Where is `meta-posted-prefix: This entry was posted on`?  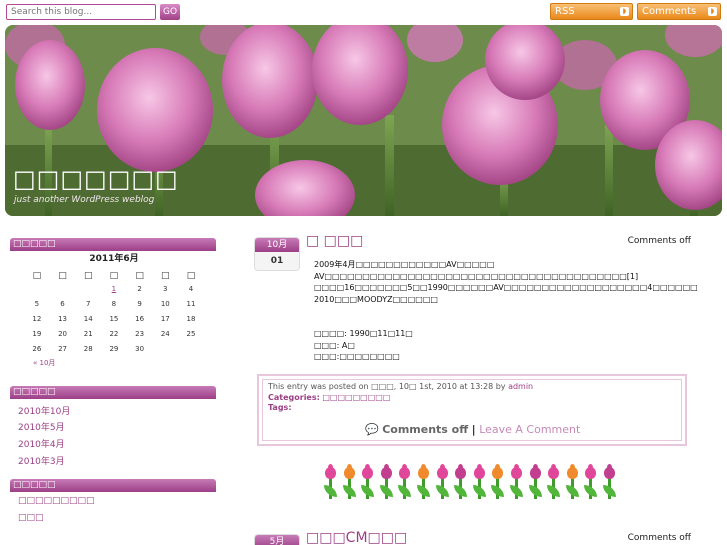
meta-posted-prefix: This entry was posted on is located at coordinates (318, 386).